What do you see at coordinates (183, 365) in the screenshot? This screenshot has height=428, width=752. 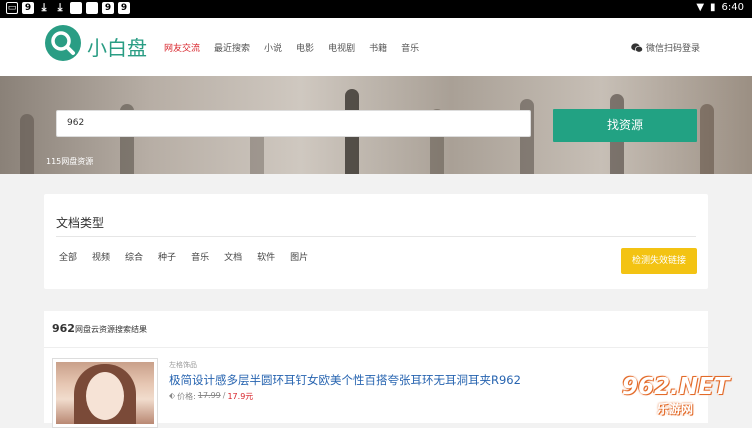 I see `shop-name: 左格饰品` at bounding box center [183, 365].